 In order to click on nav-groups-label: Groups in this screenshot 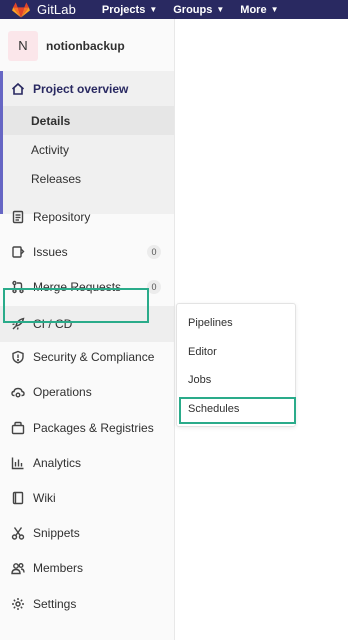, I will do `click(193, 9)`.